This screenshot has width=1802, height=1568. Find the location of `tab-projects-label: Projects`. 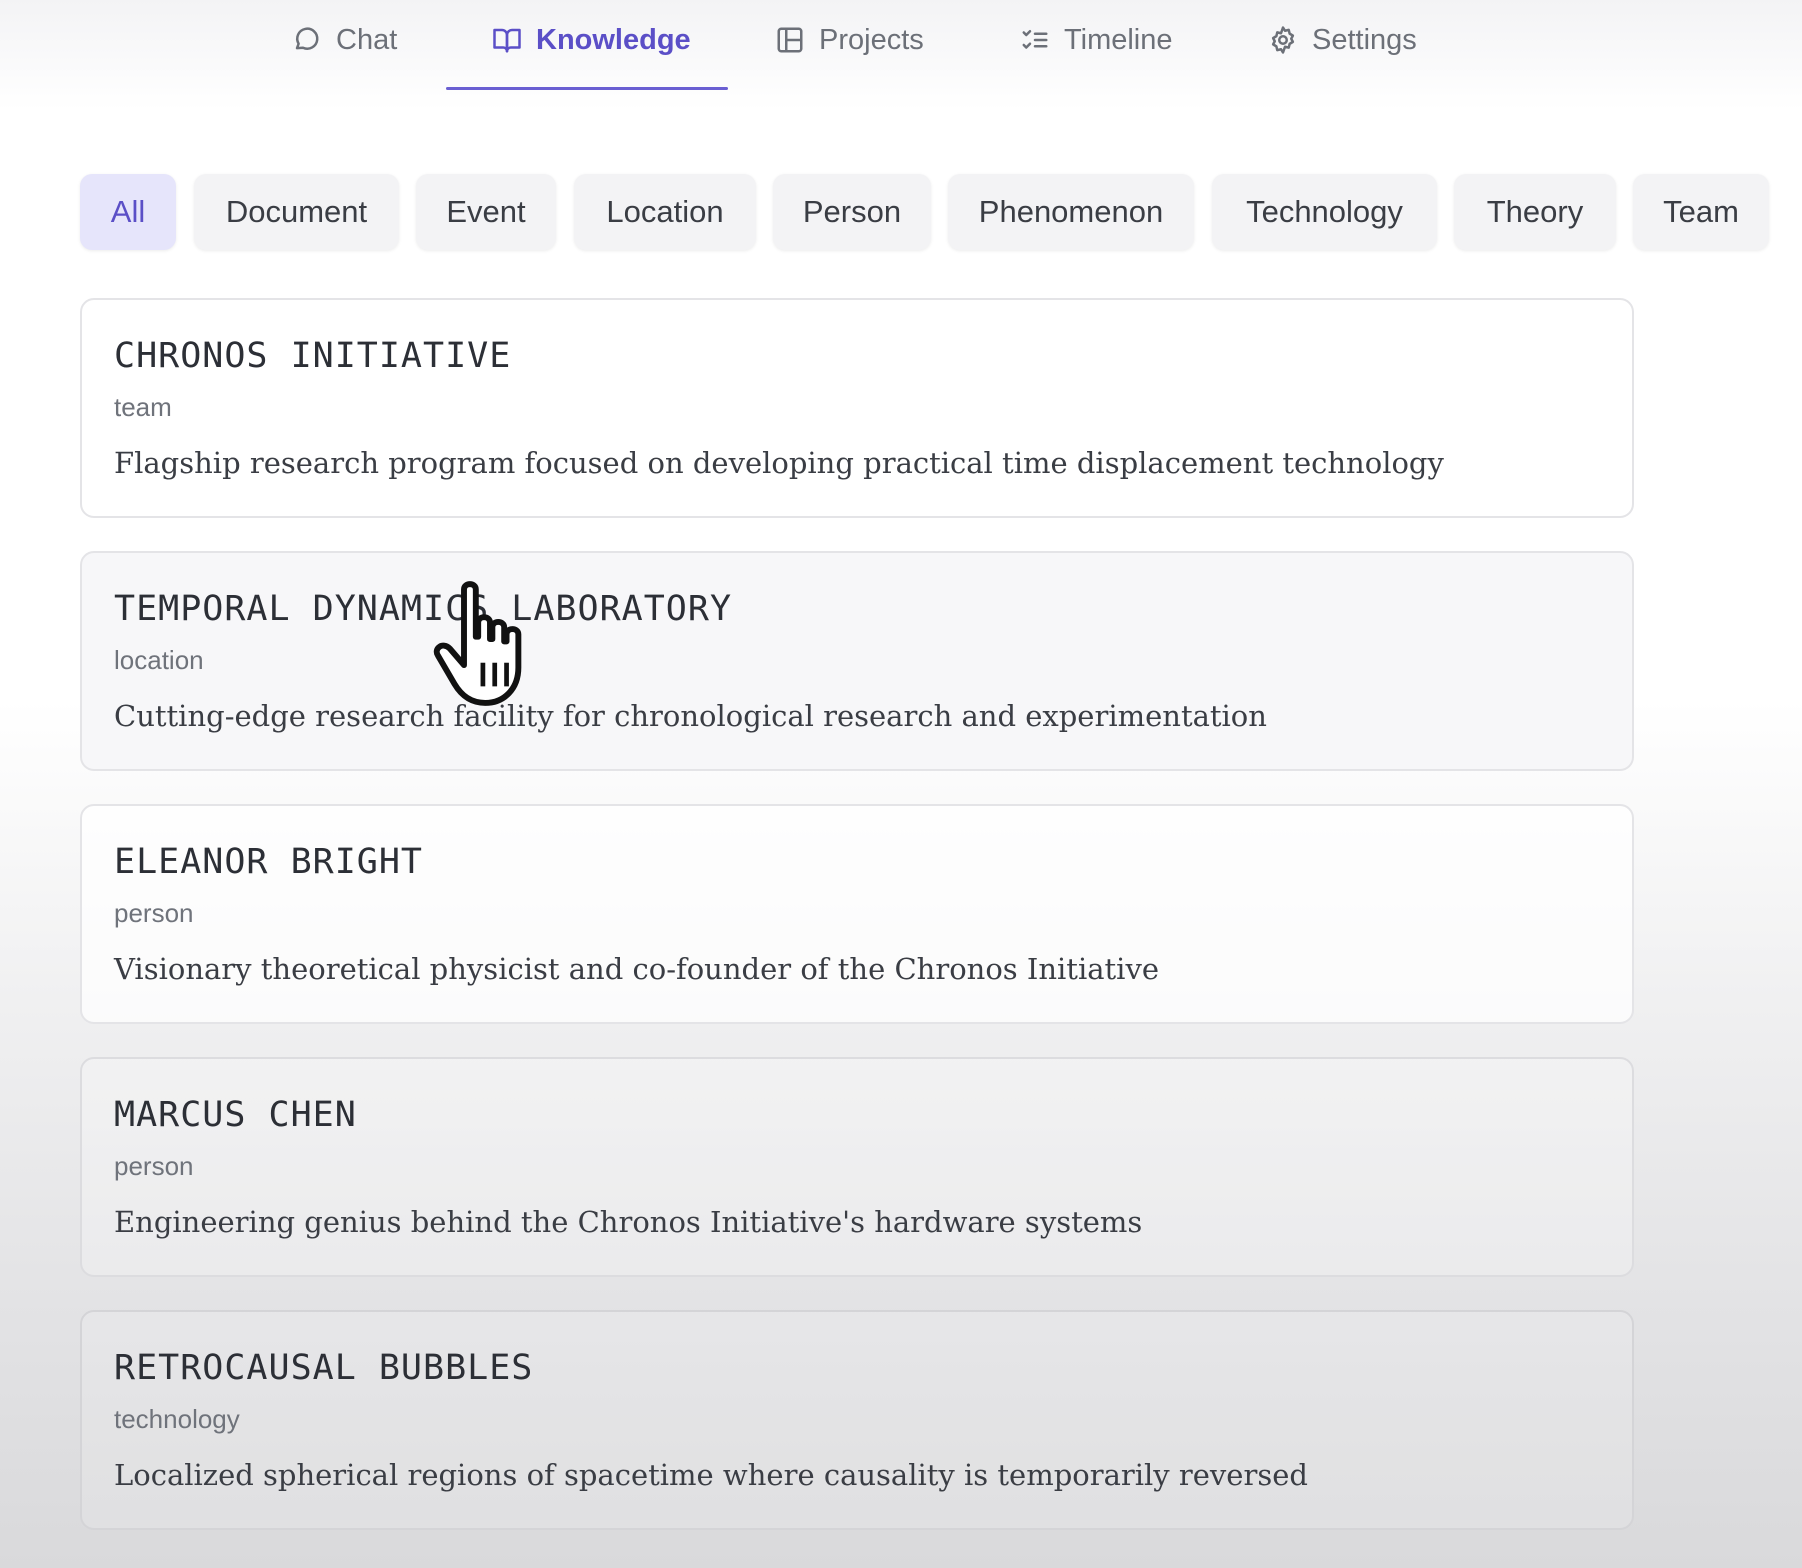

tab-projects-label: Projects is located at coordinates (871, 39).